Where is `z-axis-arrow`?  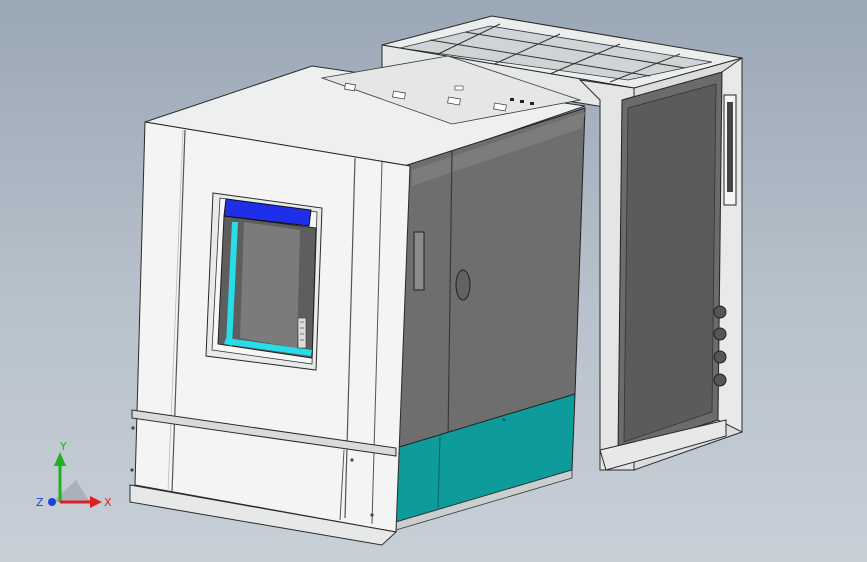 z-axis-arrow is located at coordinates (52, 502).